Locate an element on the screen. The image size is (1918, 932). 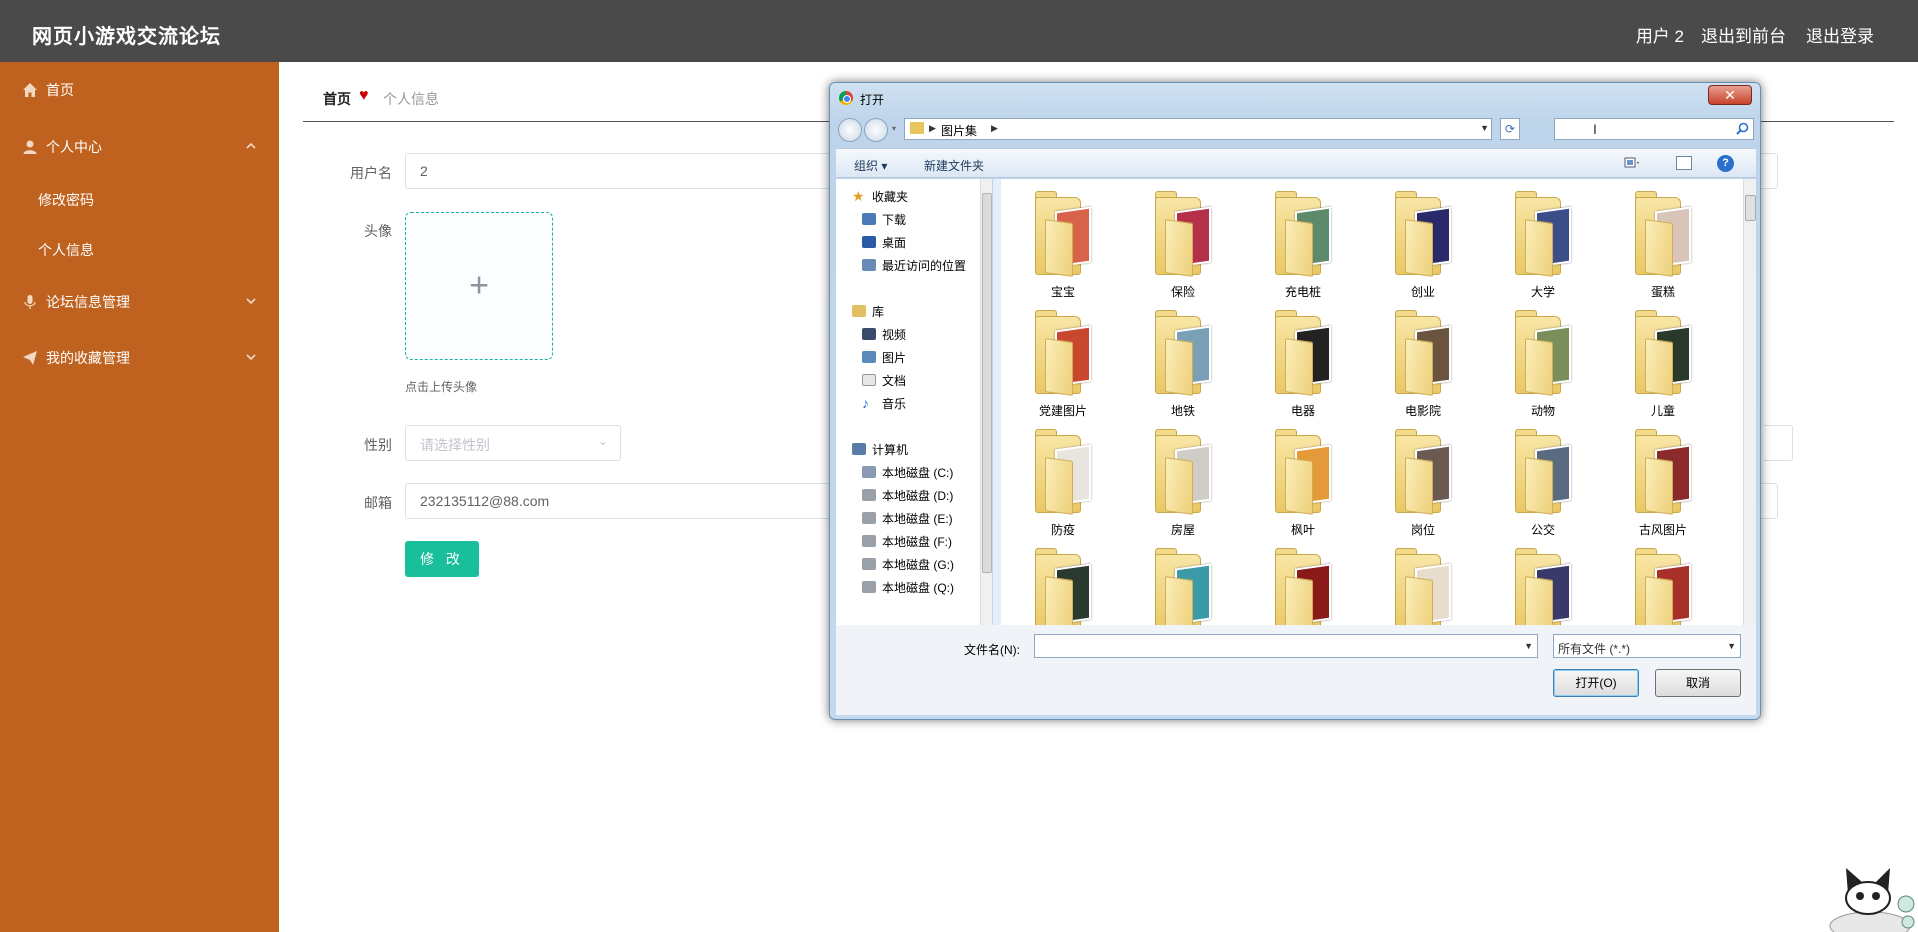
organize-label: 组织 is located at coordinates (866, 166).